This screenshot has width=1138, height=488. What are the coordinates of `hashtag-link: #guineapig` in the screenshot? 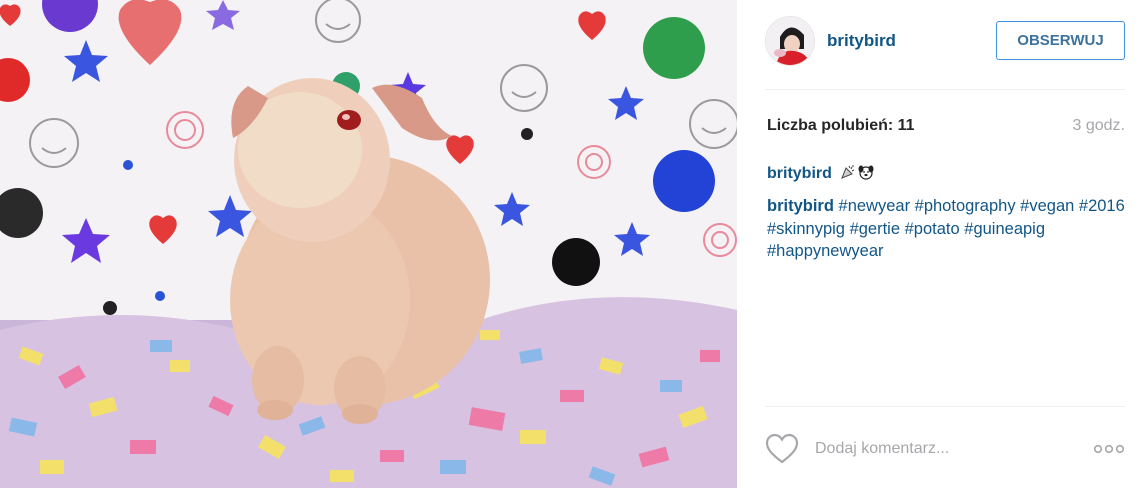 It's located at (1004, 229).